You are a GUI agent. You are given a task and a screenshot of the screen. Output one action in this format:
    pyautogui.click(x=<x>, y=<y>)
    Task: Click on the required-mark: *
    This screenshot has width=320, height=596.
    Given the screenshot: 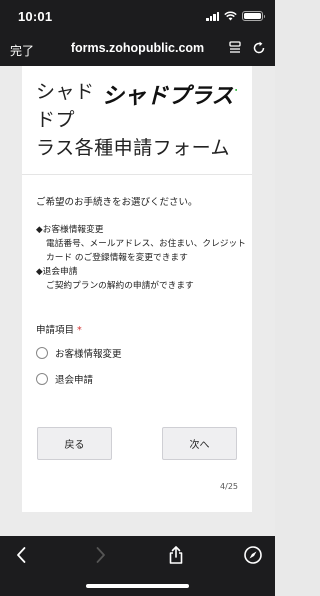 What is the action you would take?
    pyautogui.click(x=79, y=330)
    